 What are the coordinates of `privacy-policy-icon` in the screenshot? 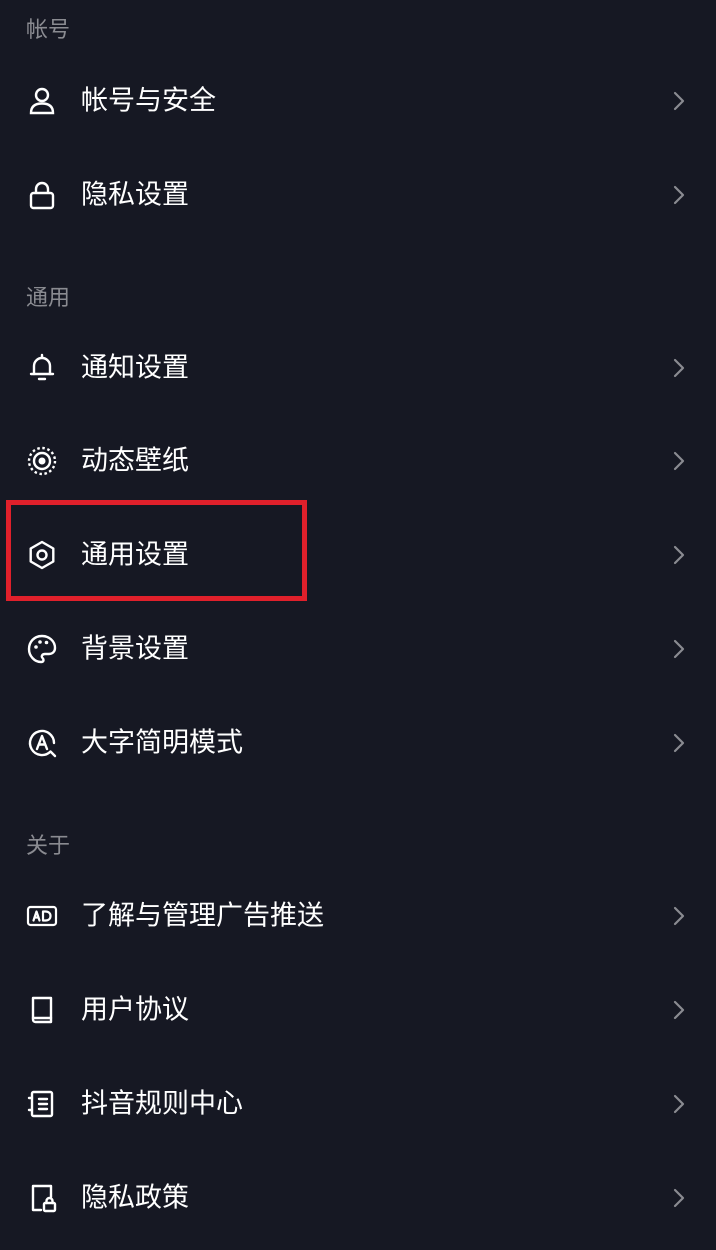 It's located at (42, 1198).